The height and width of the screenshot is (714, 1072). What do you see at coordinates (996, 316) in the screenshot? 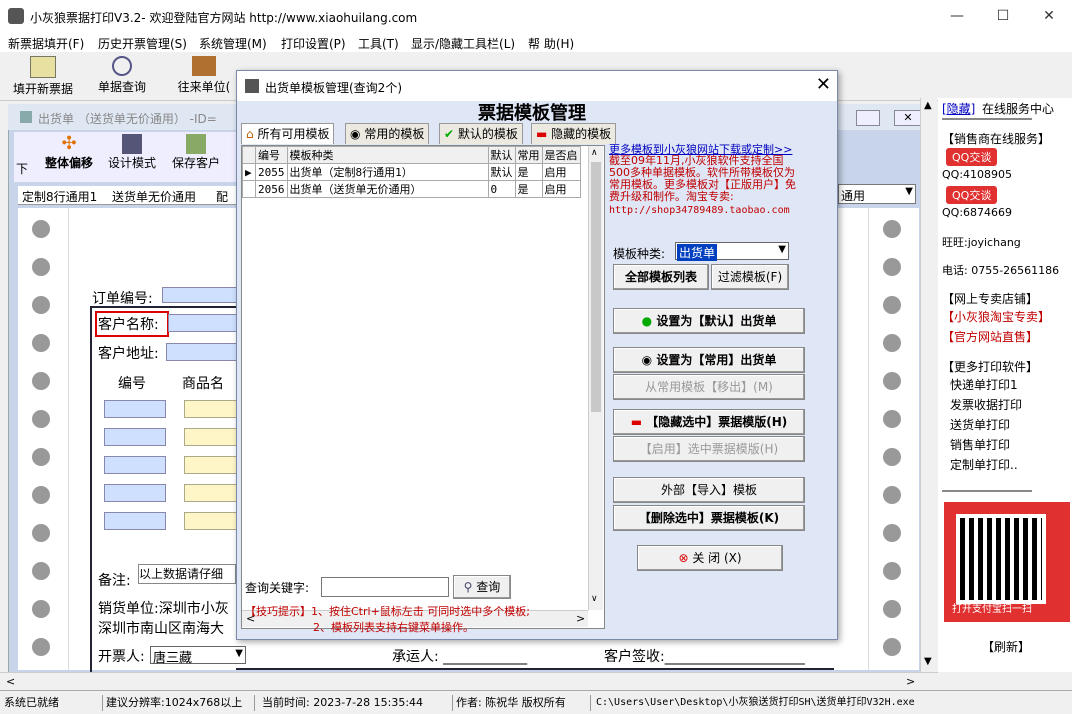
I see `taobao-link: 【小灰狼淘宝专卖】` at bounding box center [996, 316].